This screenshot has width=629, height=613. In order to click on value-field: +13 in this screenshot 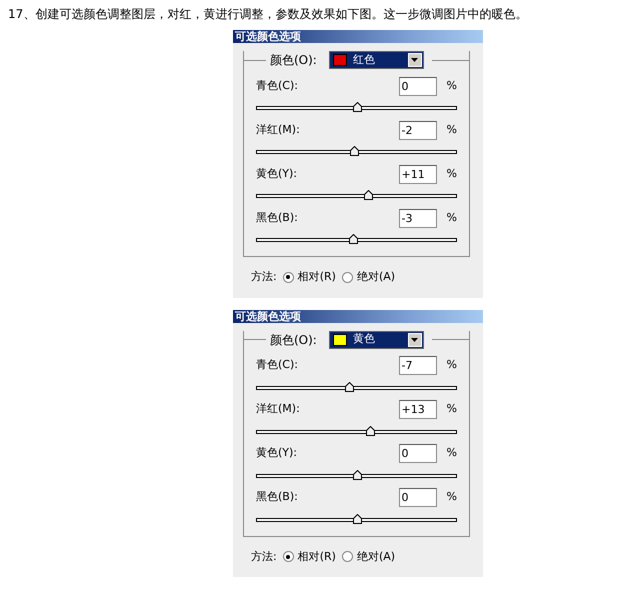, I will do `click(417, 409)`.